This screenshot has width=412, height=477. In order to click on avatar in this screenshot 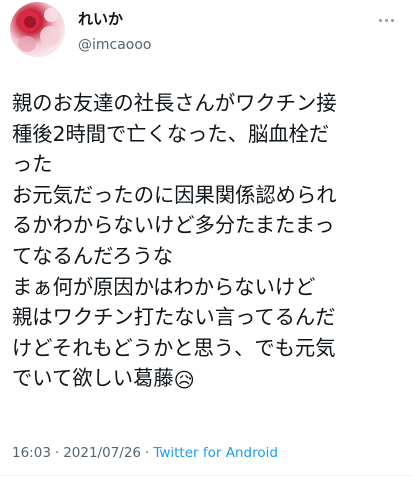, I will do `click(37, 29)`.